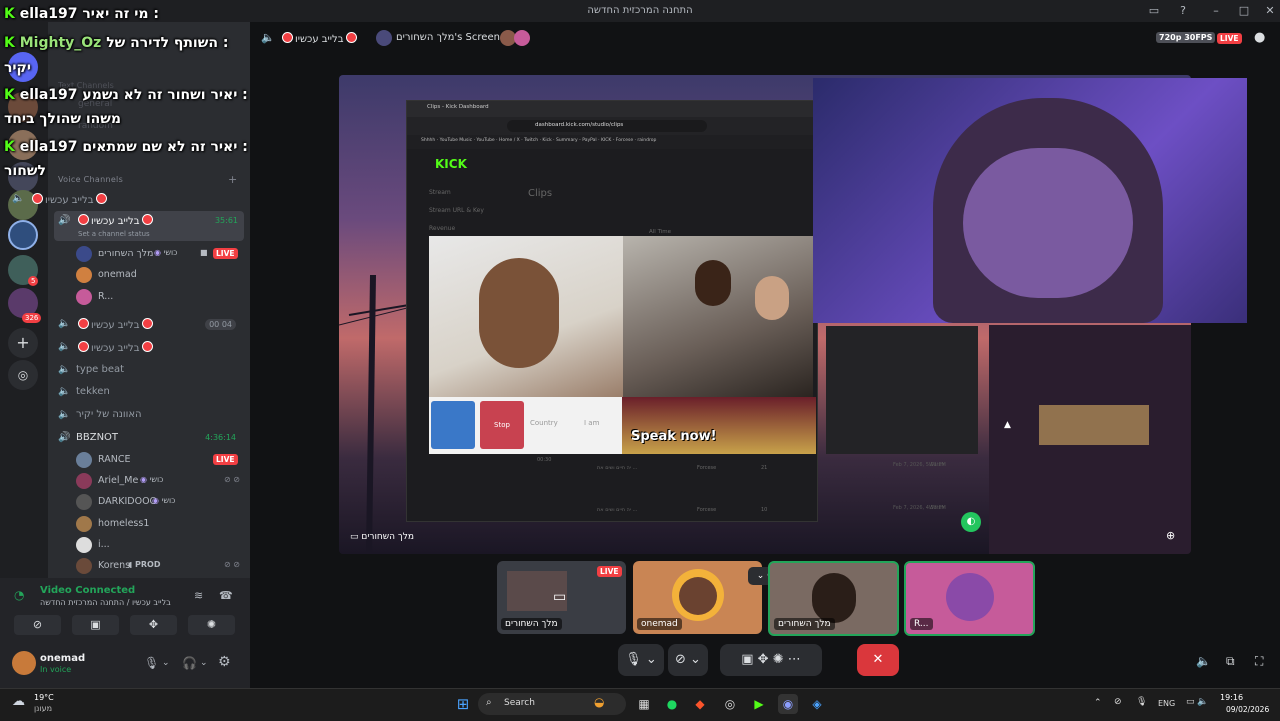 This screenshot has height=721, width=1280. Describe the element at coordinates (1098, 703) in the screenshot. I see `chevron-up-icon: ⌃` at that location.